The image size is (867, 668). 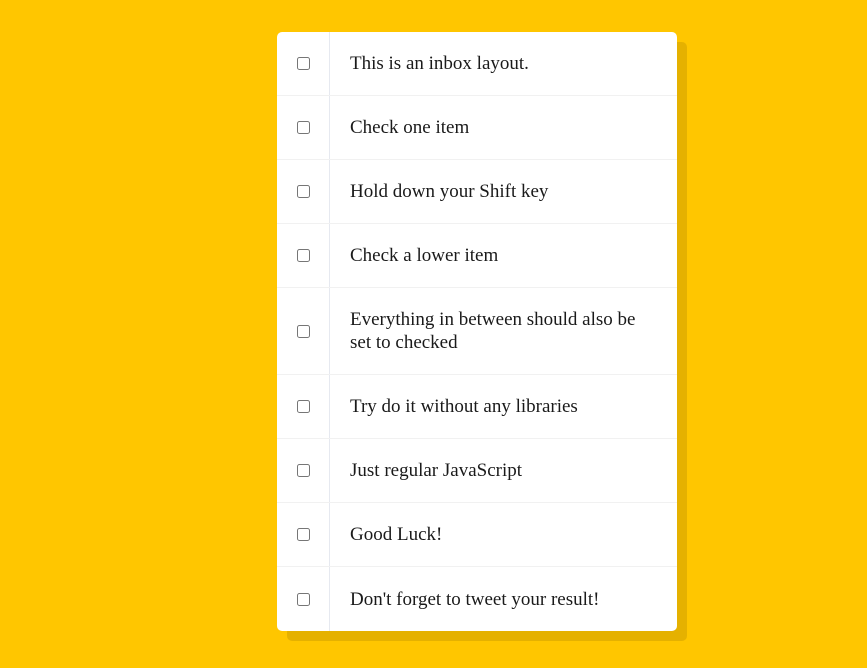 What do you see at coordinates (436, 470) in the screenshot?
I see `item-label: Just regular JavaScript` at bounding box center [436, 470].